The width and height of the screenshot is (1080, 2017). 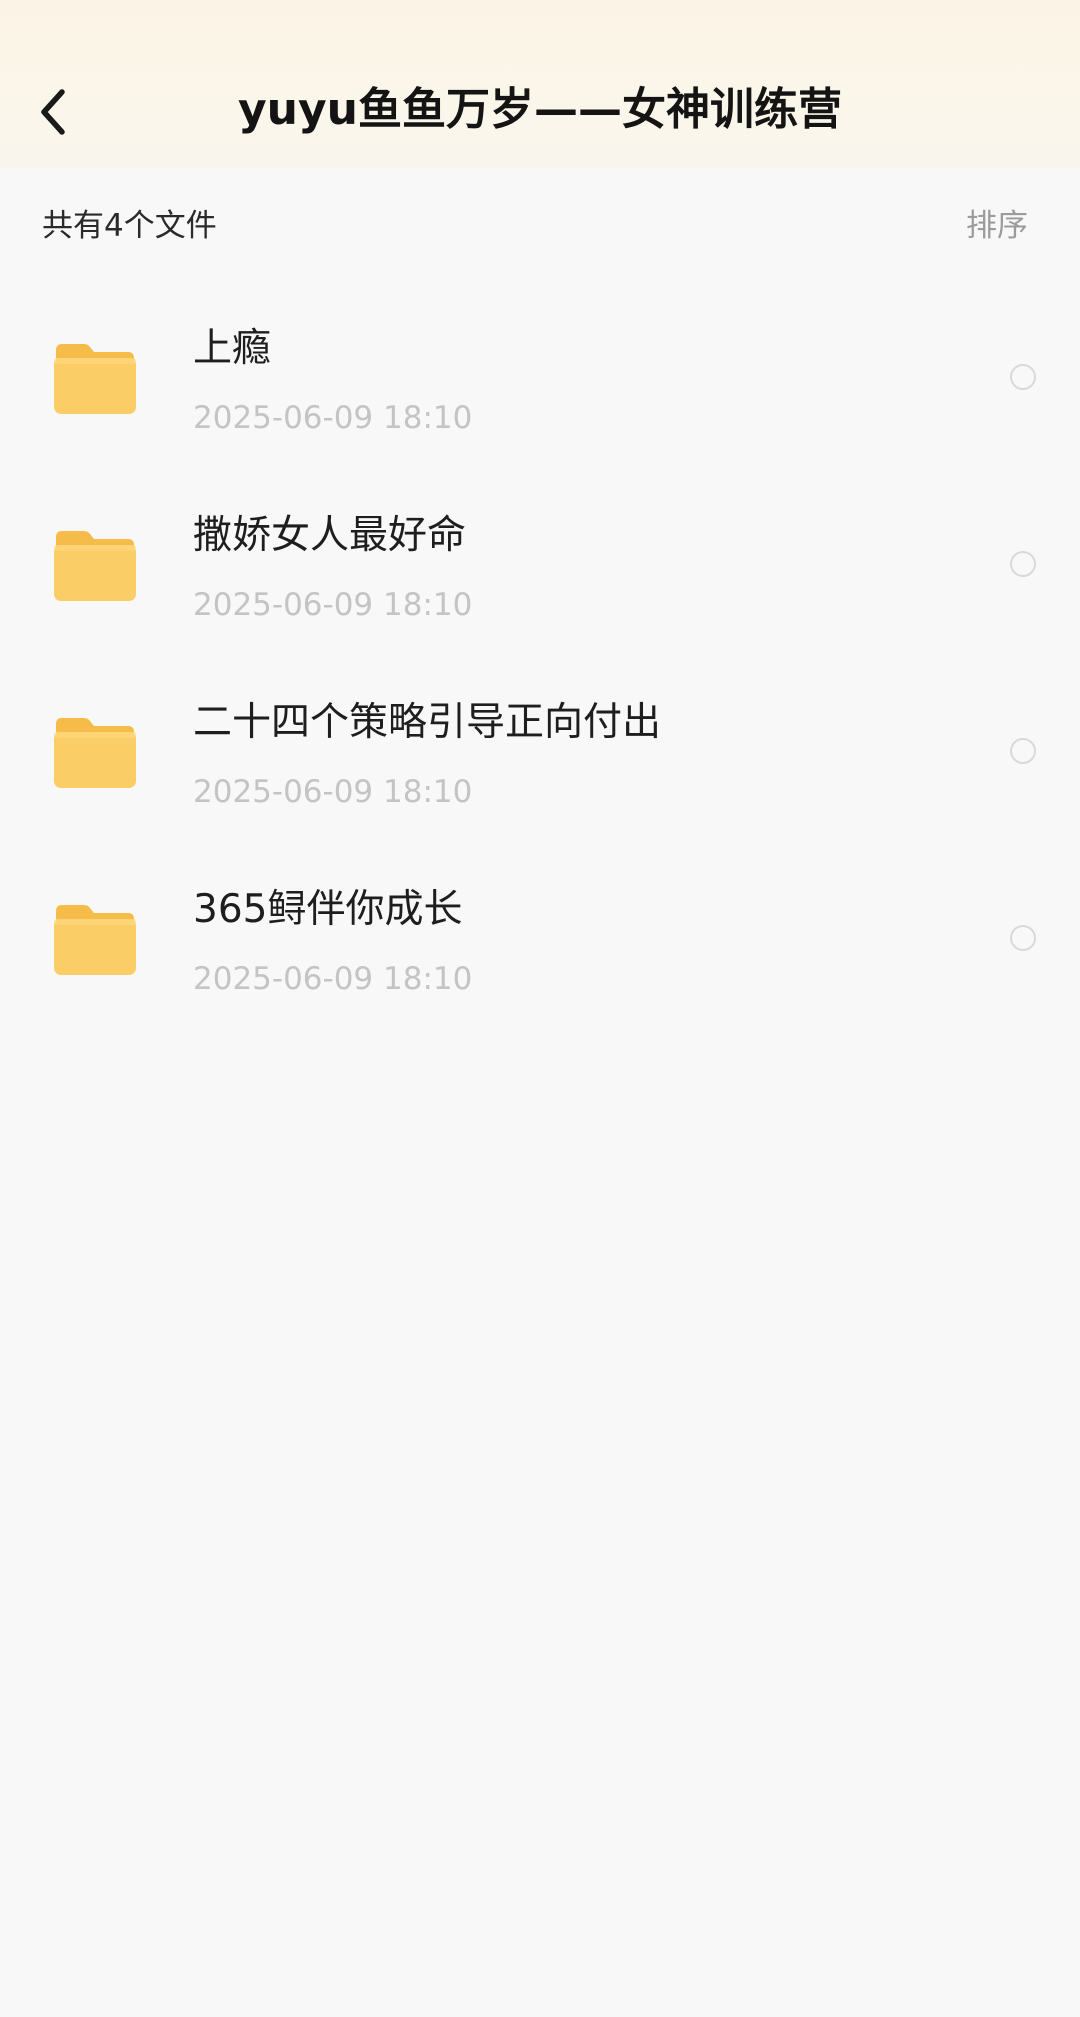 I want to click on file-name: 上瘾, so click(x=232, y=348).